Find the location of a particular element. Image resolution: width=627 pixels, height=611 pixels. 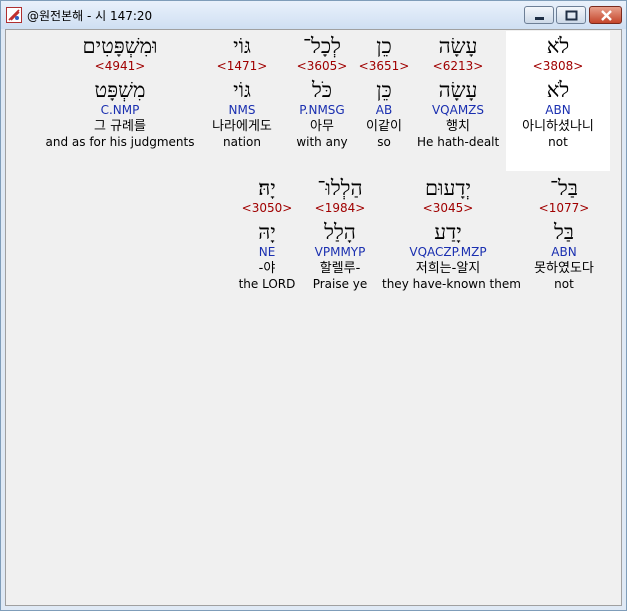

strong-number: <1077> is located at coordinates (564, 208).